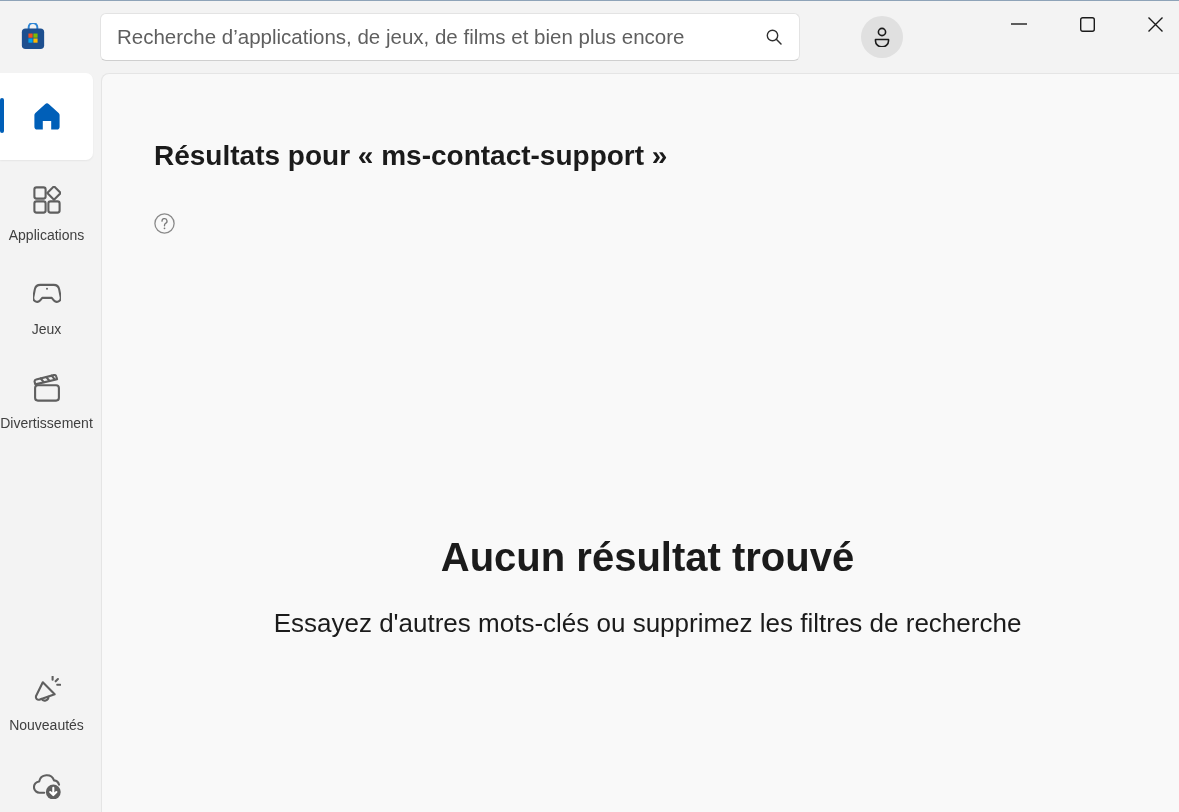 This screenshot has height=812, width=1179. Describe the element at coordinates (46, 309) in the screenshot. I see `sidebar-nav-item: Jeux` at that location.